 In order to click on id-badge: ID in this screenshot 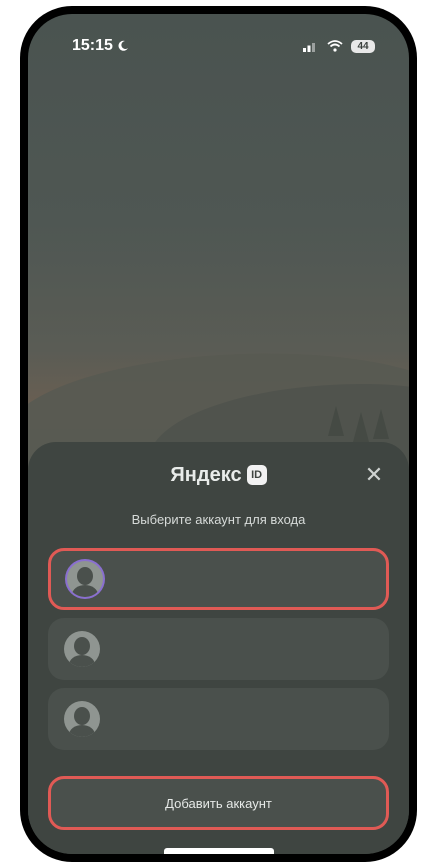, I will do `click(256, 475)`.